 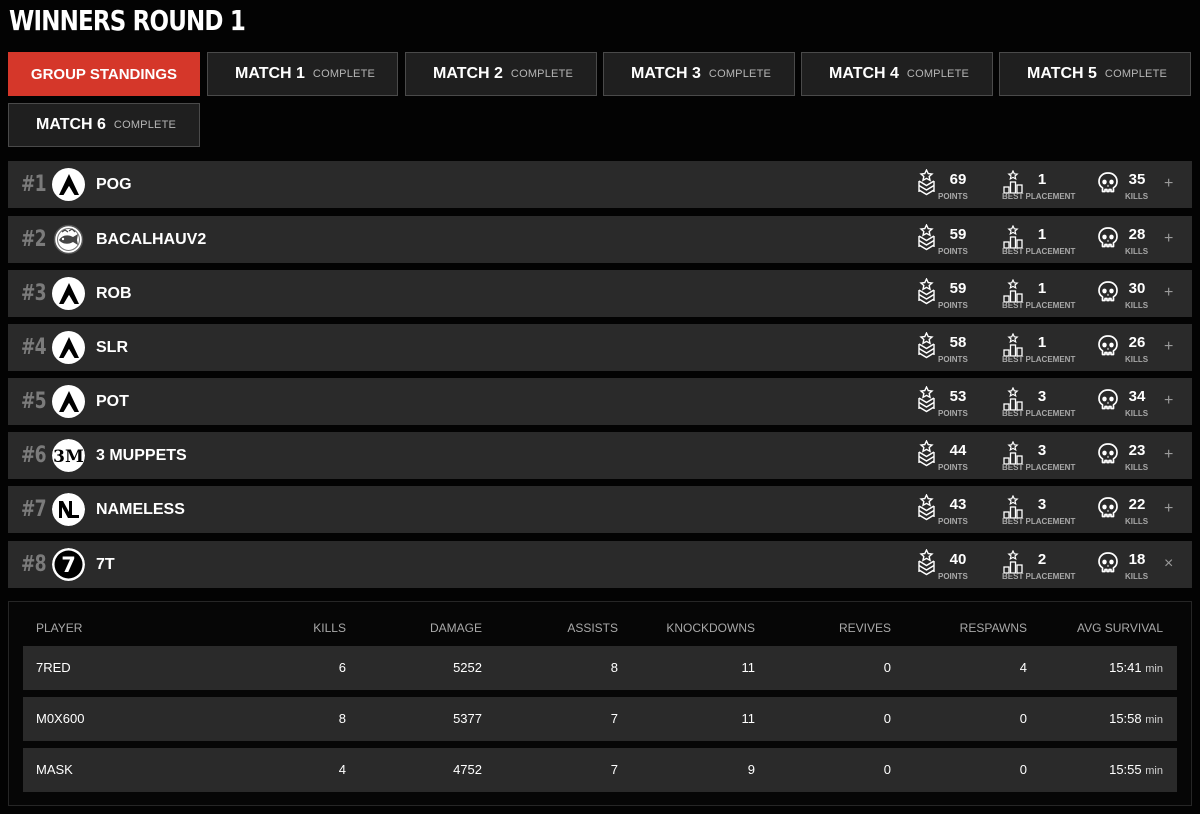 What do you see at coordinates (1042, 559) in the screenshot?
I see `team-best-placement: 2` at bounding box center [1042, 559].